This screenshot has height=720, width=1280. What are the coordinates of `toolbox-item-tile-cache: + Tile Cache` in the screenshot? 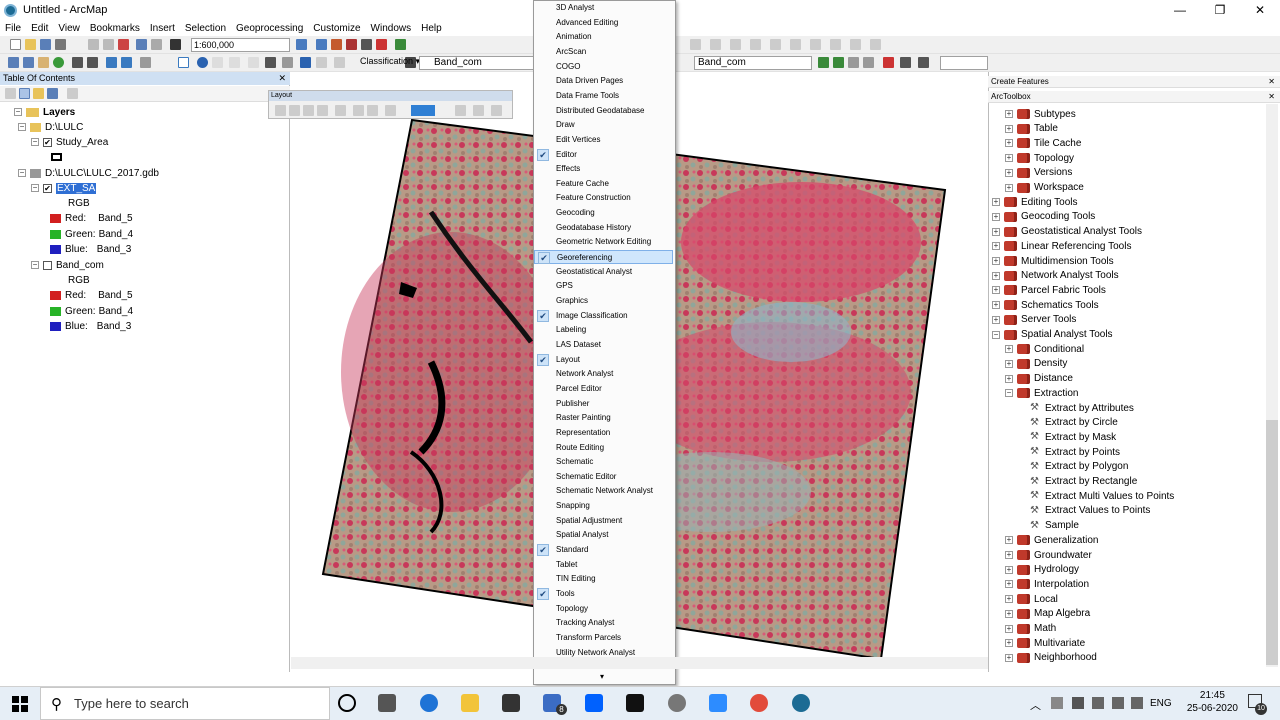 It's located at (1043, 143).